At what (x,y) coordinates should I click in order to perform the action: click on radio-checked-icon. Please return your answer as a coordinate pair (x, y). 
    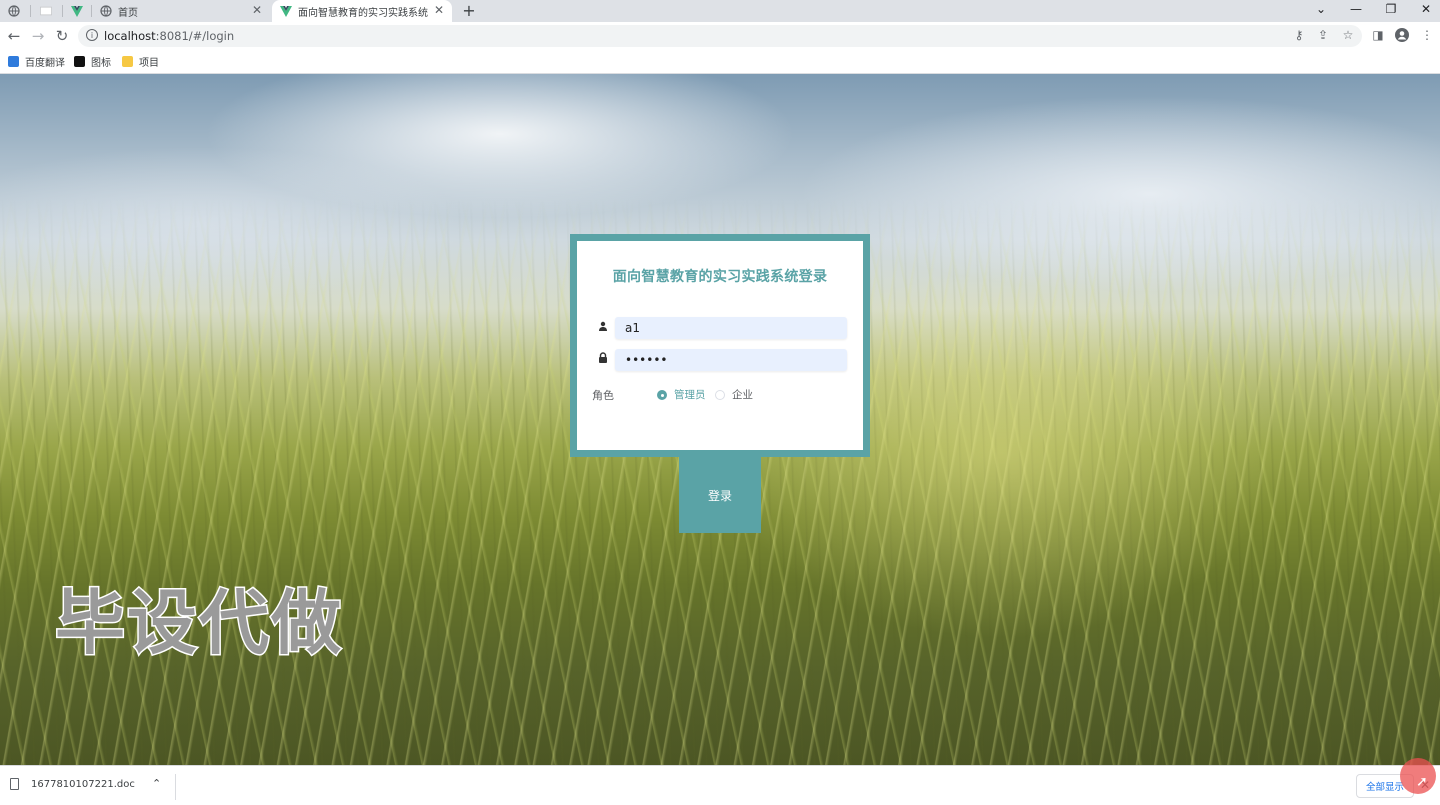
    Looking at the image, I should click on (662, 394).